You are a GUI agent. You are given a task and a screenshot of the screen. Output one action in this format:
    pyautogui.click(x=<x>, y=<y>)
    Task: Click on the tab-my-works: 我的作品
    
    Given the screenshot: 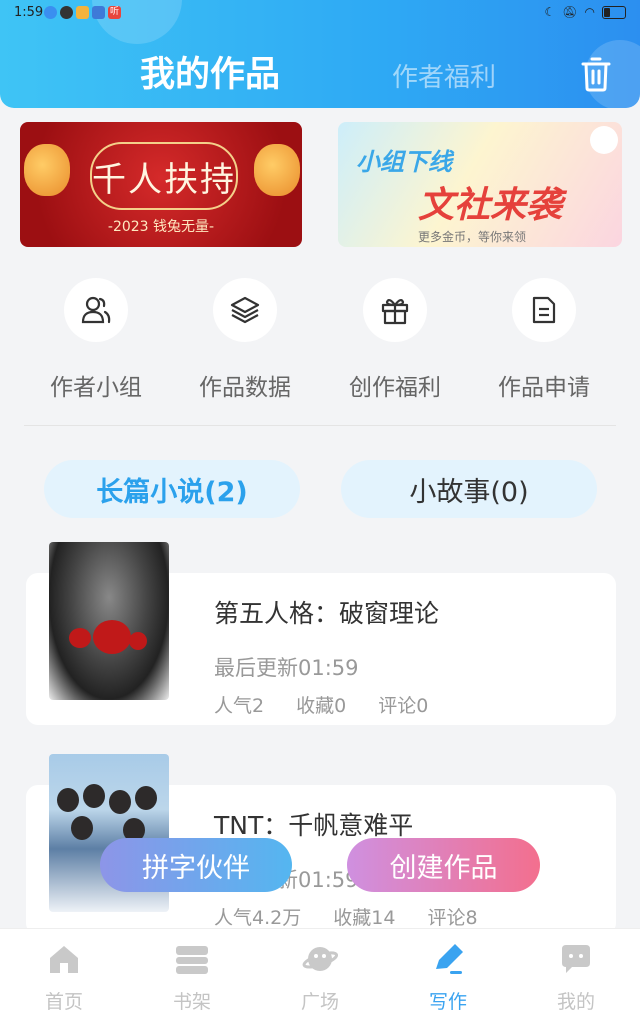 What is the action you would take?
    pyautogui.click(x=210, y=71)
    